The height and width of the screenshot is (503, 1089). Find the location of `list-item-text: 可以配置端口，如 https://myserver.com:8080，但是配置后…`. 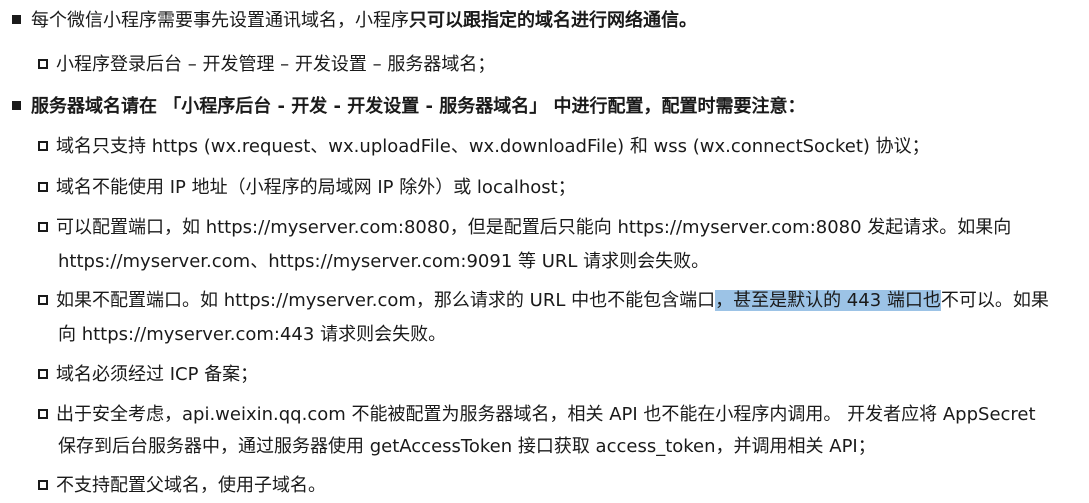

list-item-text: 可以配置端口，如 https://myserver.com:8080，但是配置后… is located at coordinates (534, 227).